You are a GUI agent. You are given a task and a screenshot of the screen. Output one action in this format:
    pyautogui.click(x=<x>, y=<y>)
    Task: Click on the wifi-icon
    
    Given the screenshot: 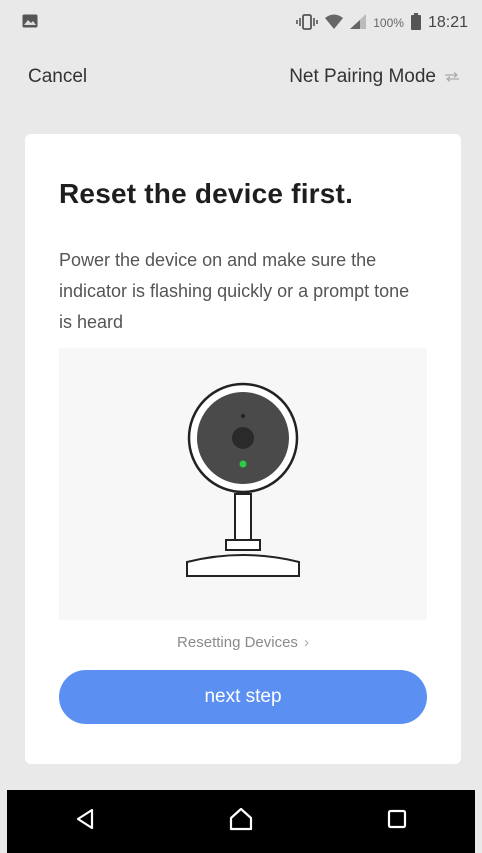 What is the action you would take?
    pyautogui.click(x=334, y=23)
    